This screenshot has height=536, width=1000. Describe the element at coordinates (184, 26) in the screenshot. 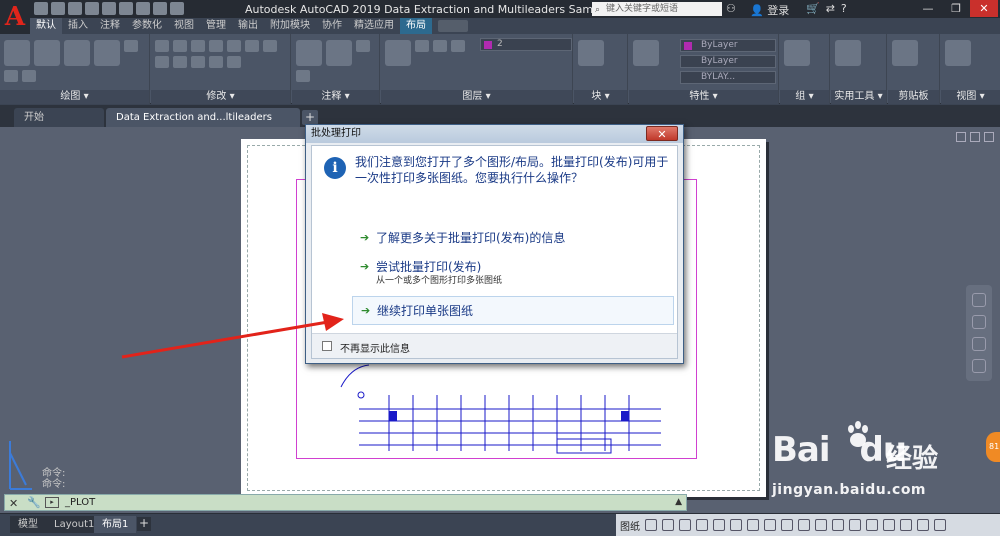

I see `tab-view: 视图` at that location.